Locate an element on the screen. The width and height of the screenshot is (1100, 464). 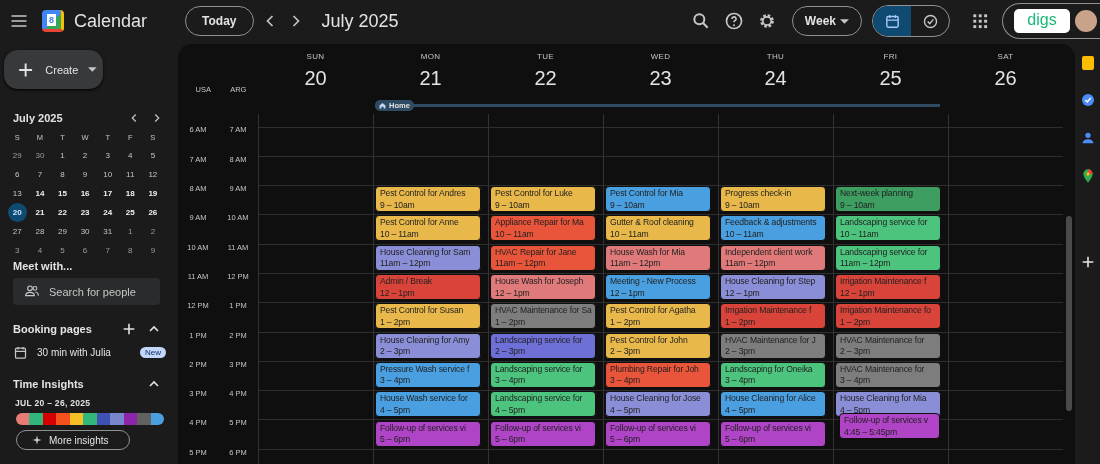
date-cell: 19 is located at coordinates (153, 193).